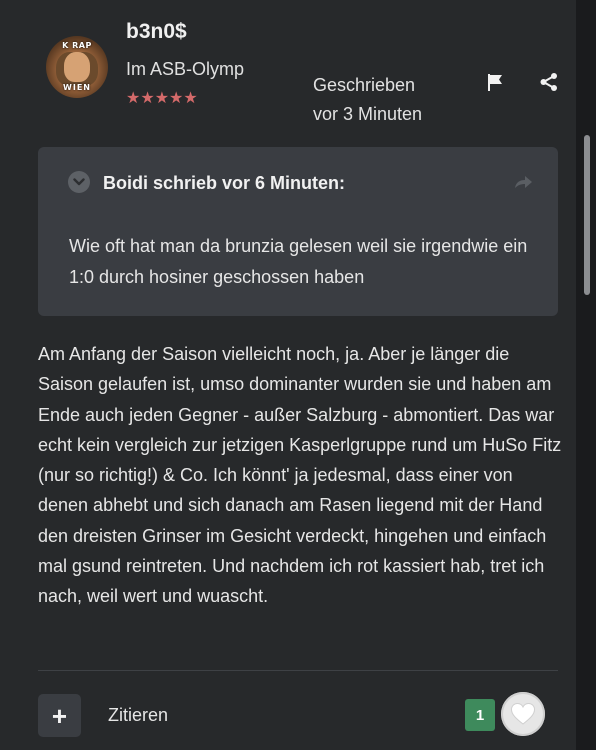 The image size is (596, 750). What do you see at coordinates (224, 183) in the screenshot?
I see `quote-author: Boidi schrieb vor 6 Minuten:` at bounding box center [224, 183].